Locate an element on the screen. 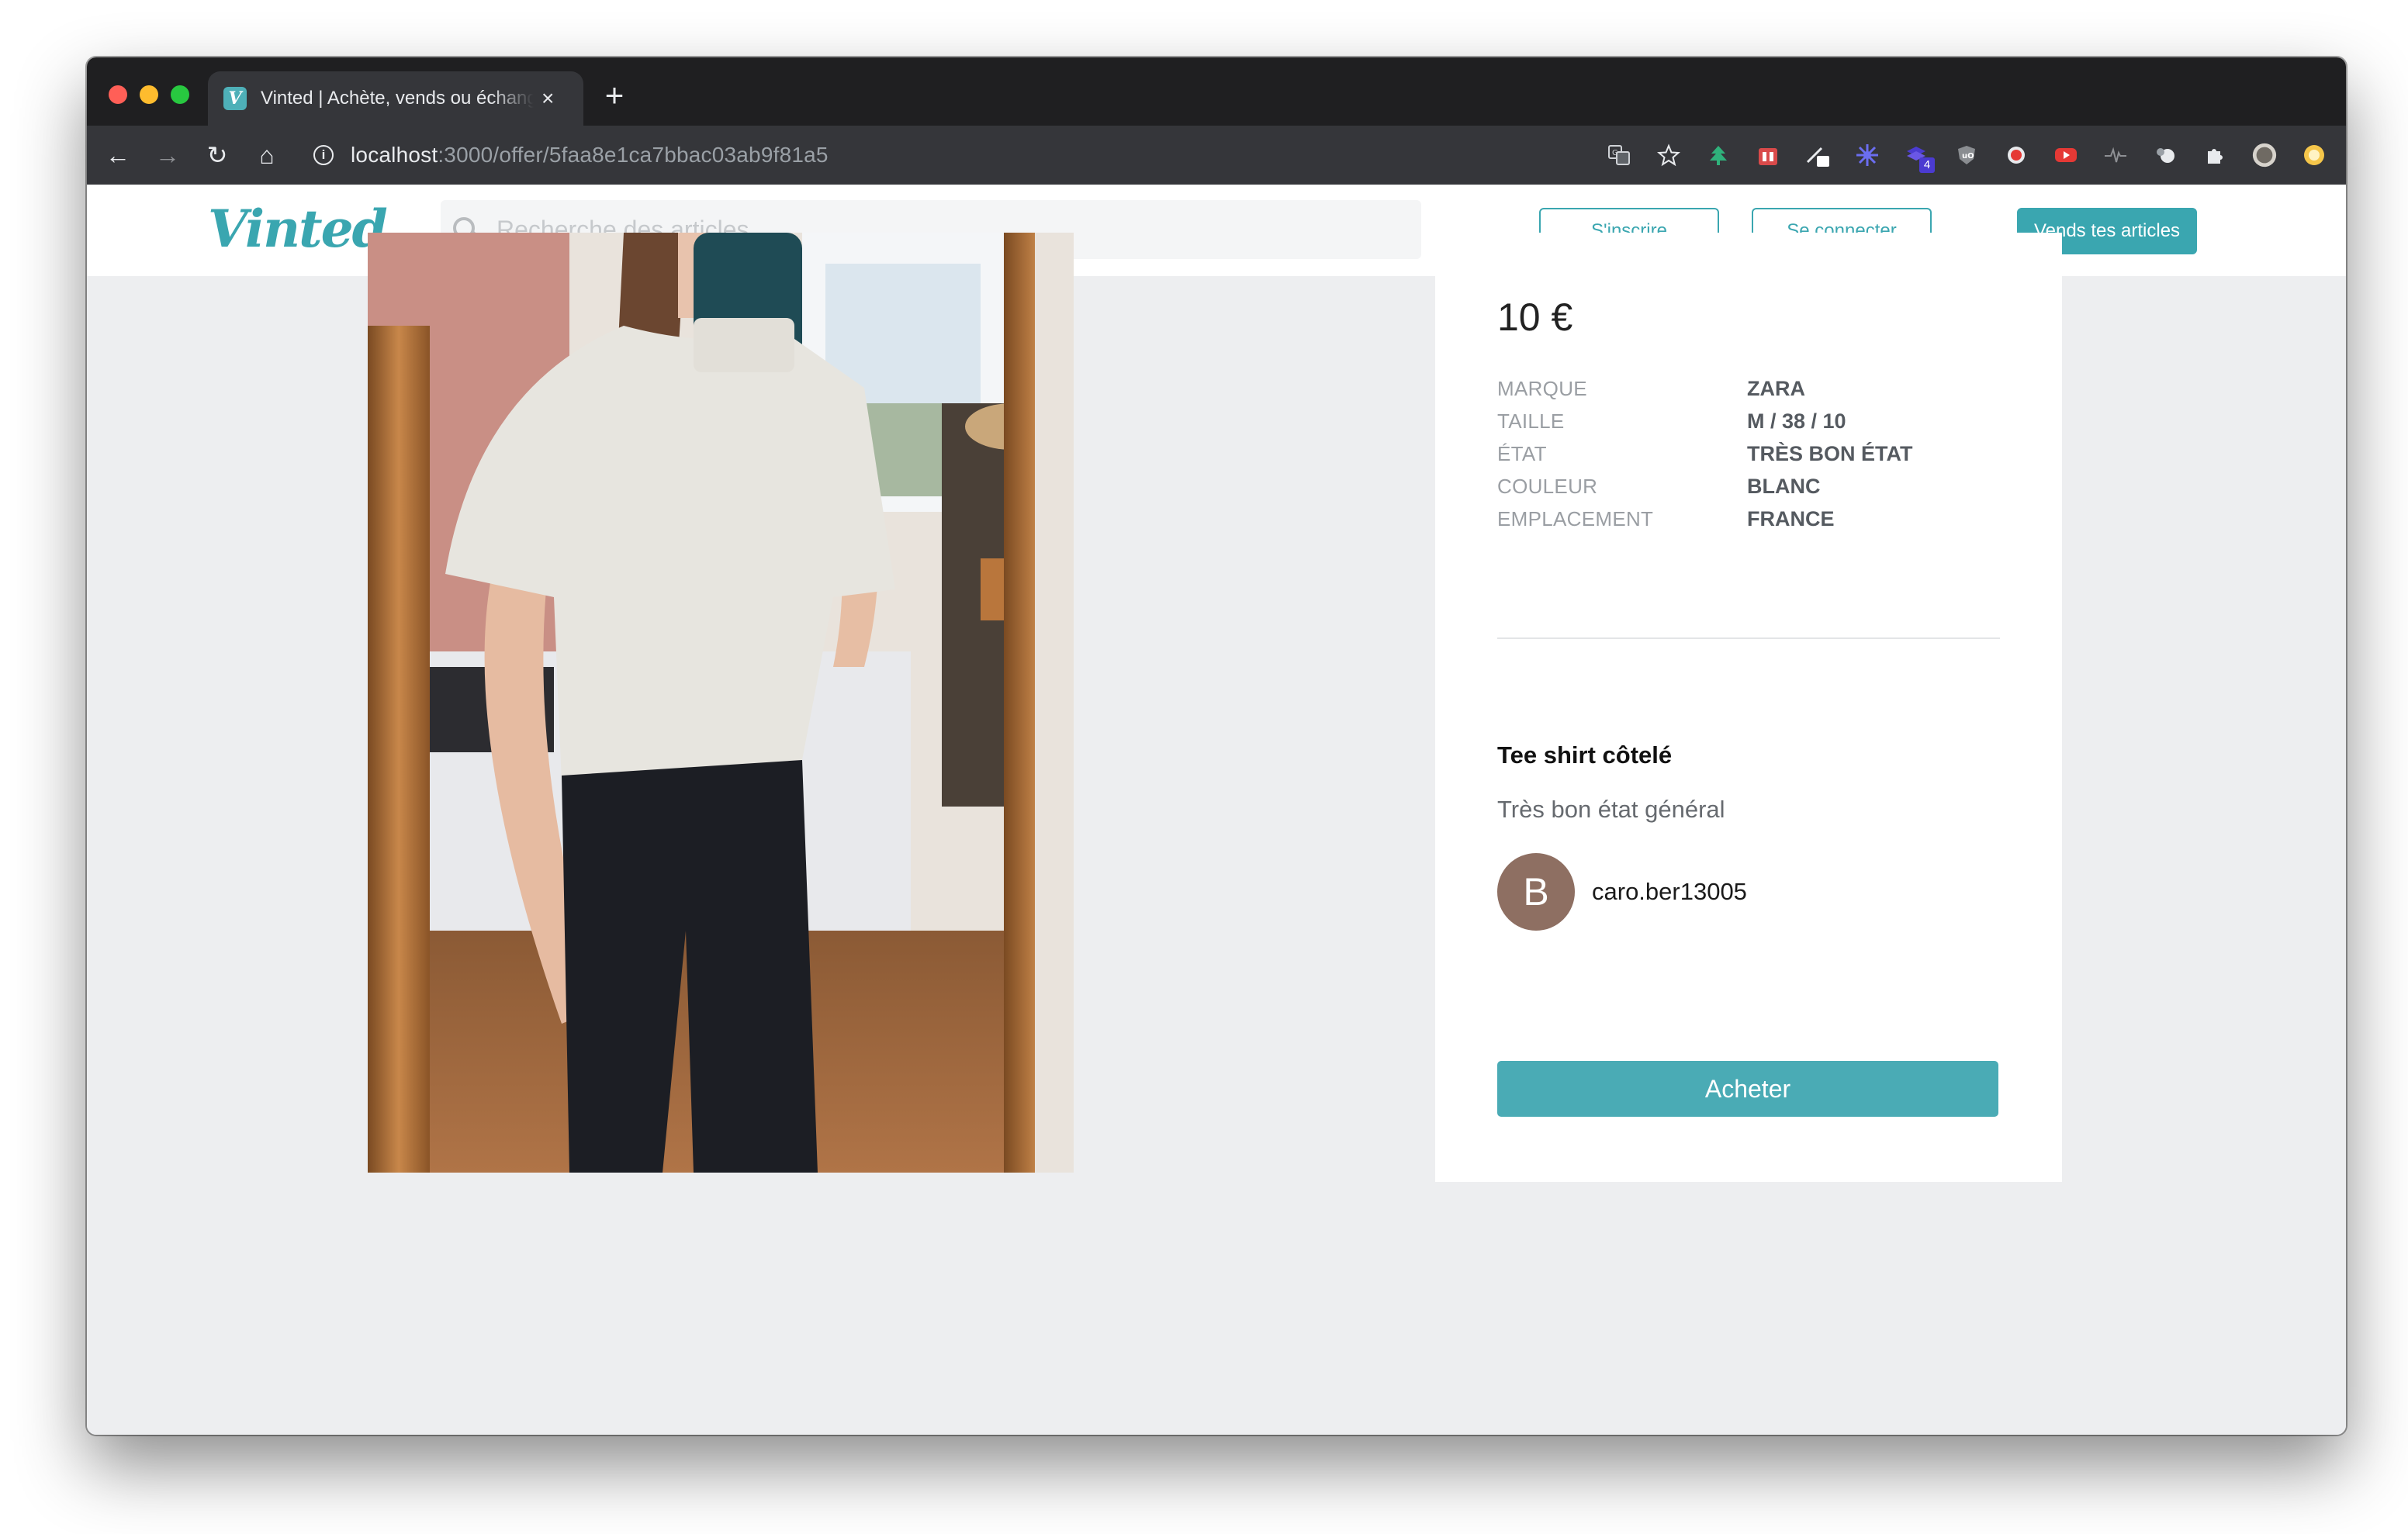 The width and height of the screenshot is (2408, 1534). reload-button: ↻ is located at coordinates (217, 155).